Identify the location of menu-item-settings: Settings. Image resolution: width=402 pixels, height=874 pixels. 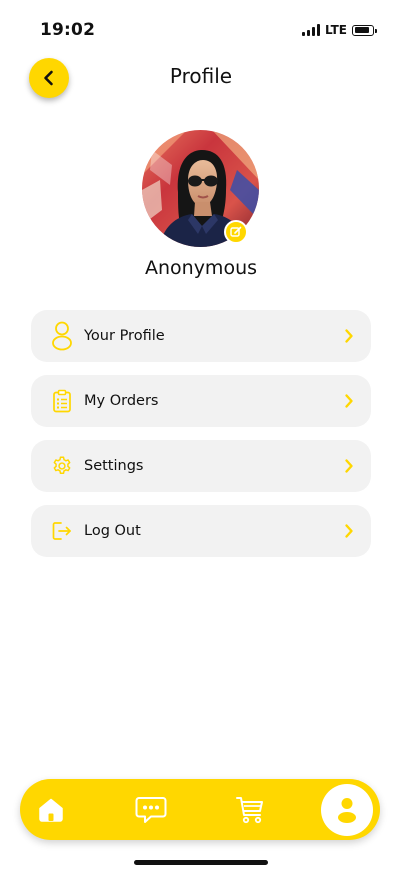
(201, 466).